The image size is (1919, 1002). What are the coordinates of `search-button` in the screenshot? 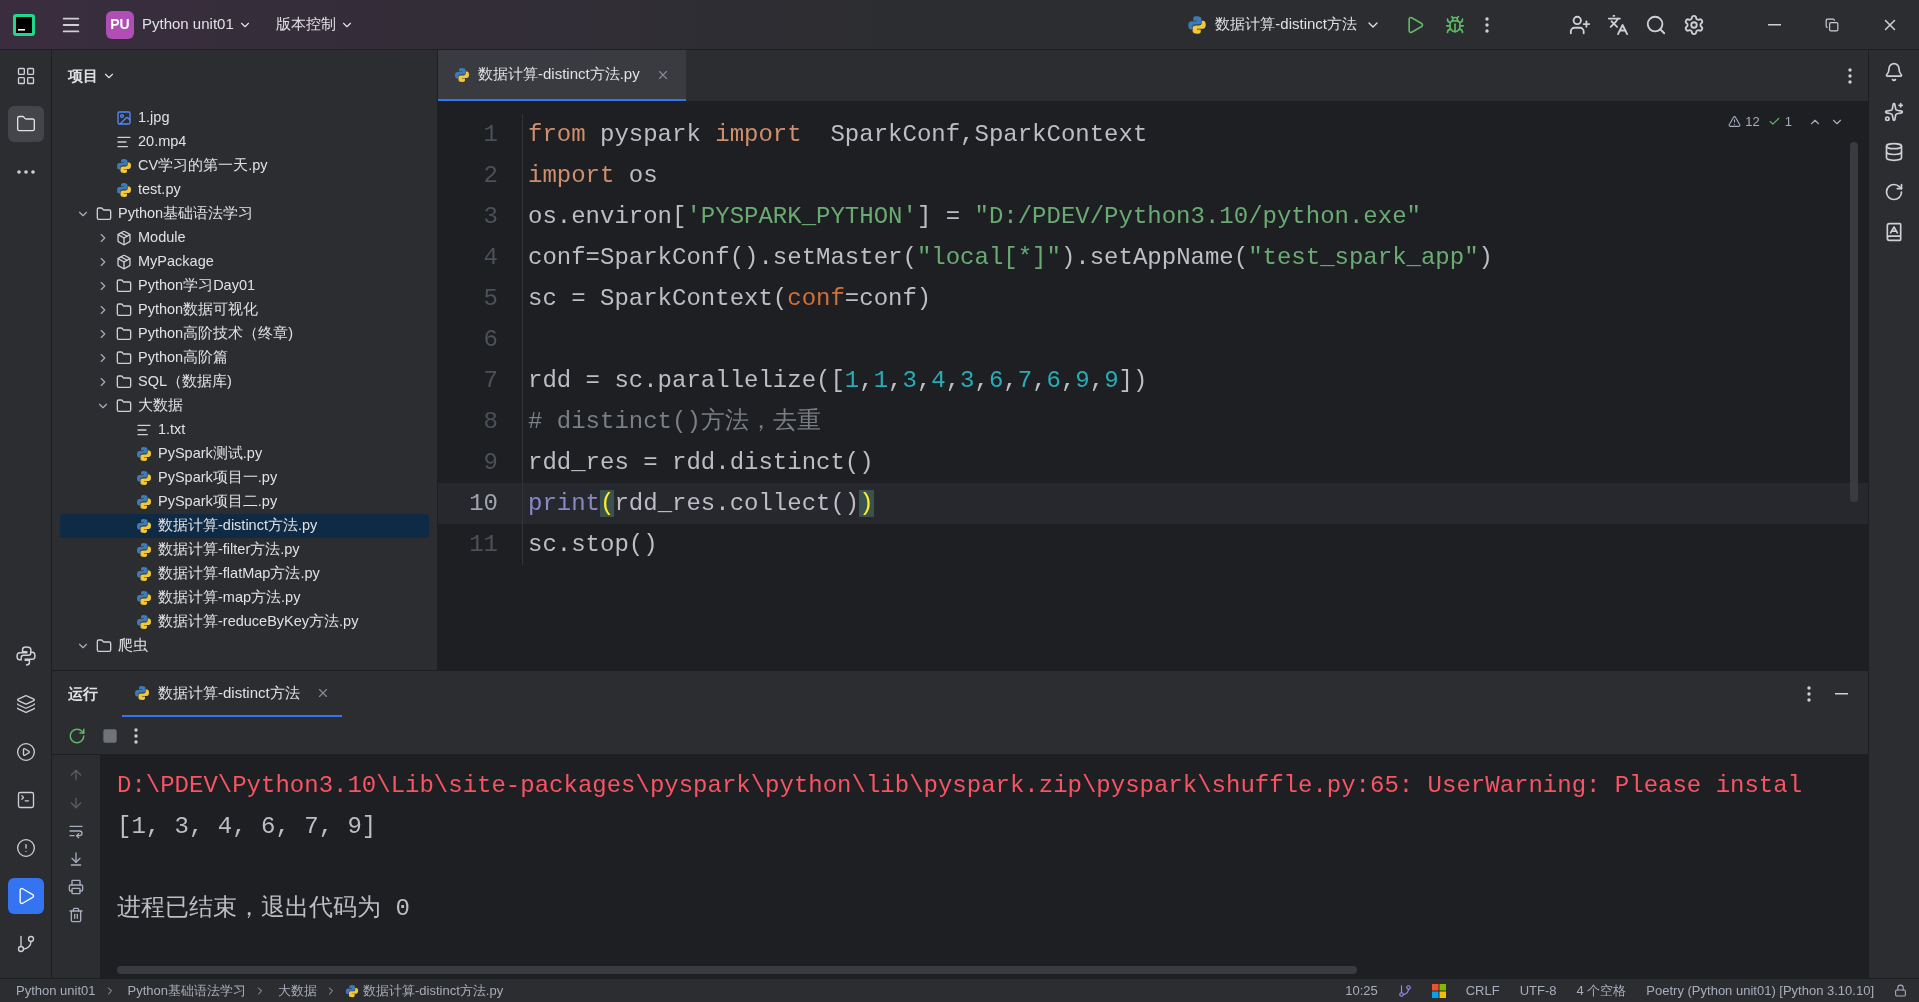 It's located at (1656, 24).